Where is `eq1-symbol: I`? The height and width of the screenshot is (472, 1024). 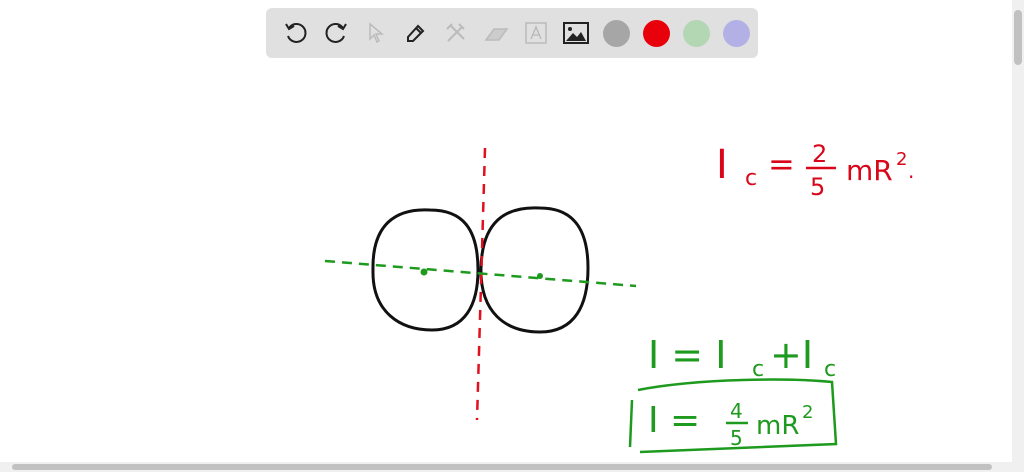 eq1-symbol: I is located at coordinates (722, 165).